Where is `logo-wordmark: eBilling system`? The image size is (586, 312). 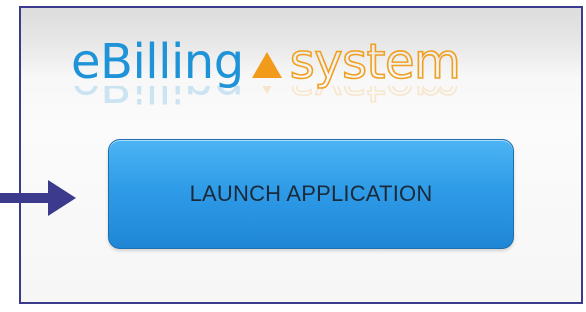
logo-wordmark: eBilling system is located at coordinates (266, 62).